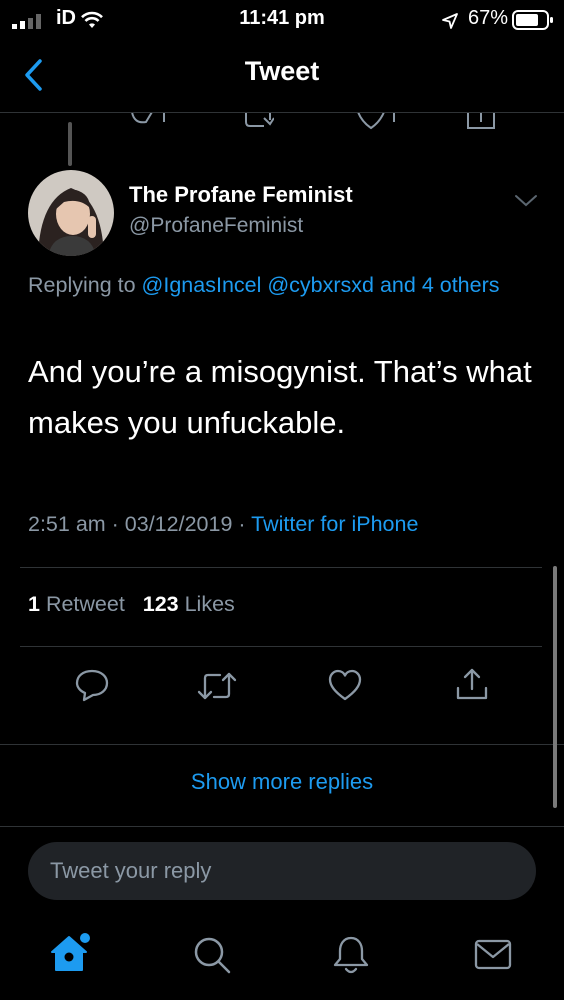 This screenshot has width=564, height=1000. I want to click on reply-icon, so click(92, 685).